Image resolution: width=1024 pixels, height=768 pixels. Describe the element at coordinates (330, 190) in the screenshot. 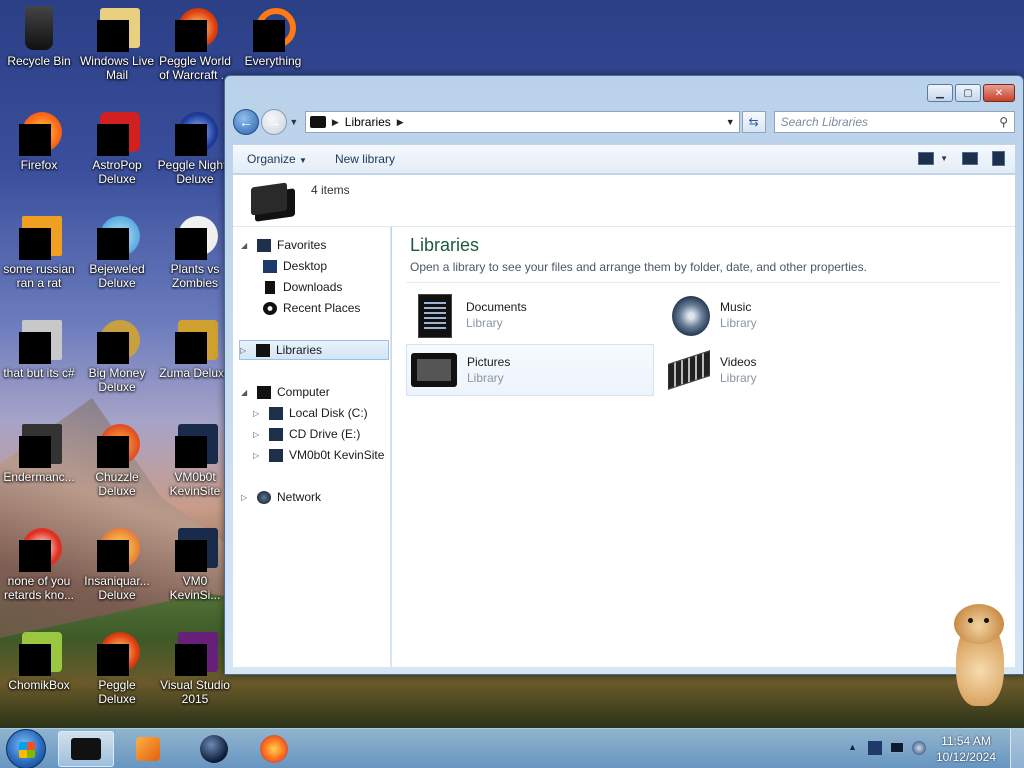

I see `item-count: 4 items` at that location.